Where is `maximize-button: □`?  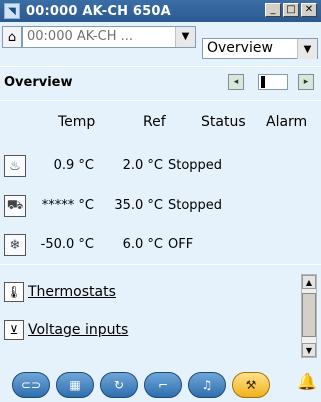
maximize-button: □ is located at coordinates (291, 10).